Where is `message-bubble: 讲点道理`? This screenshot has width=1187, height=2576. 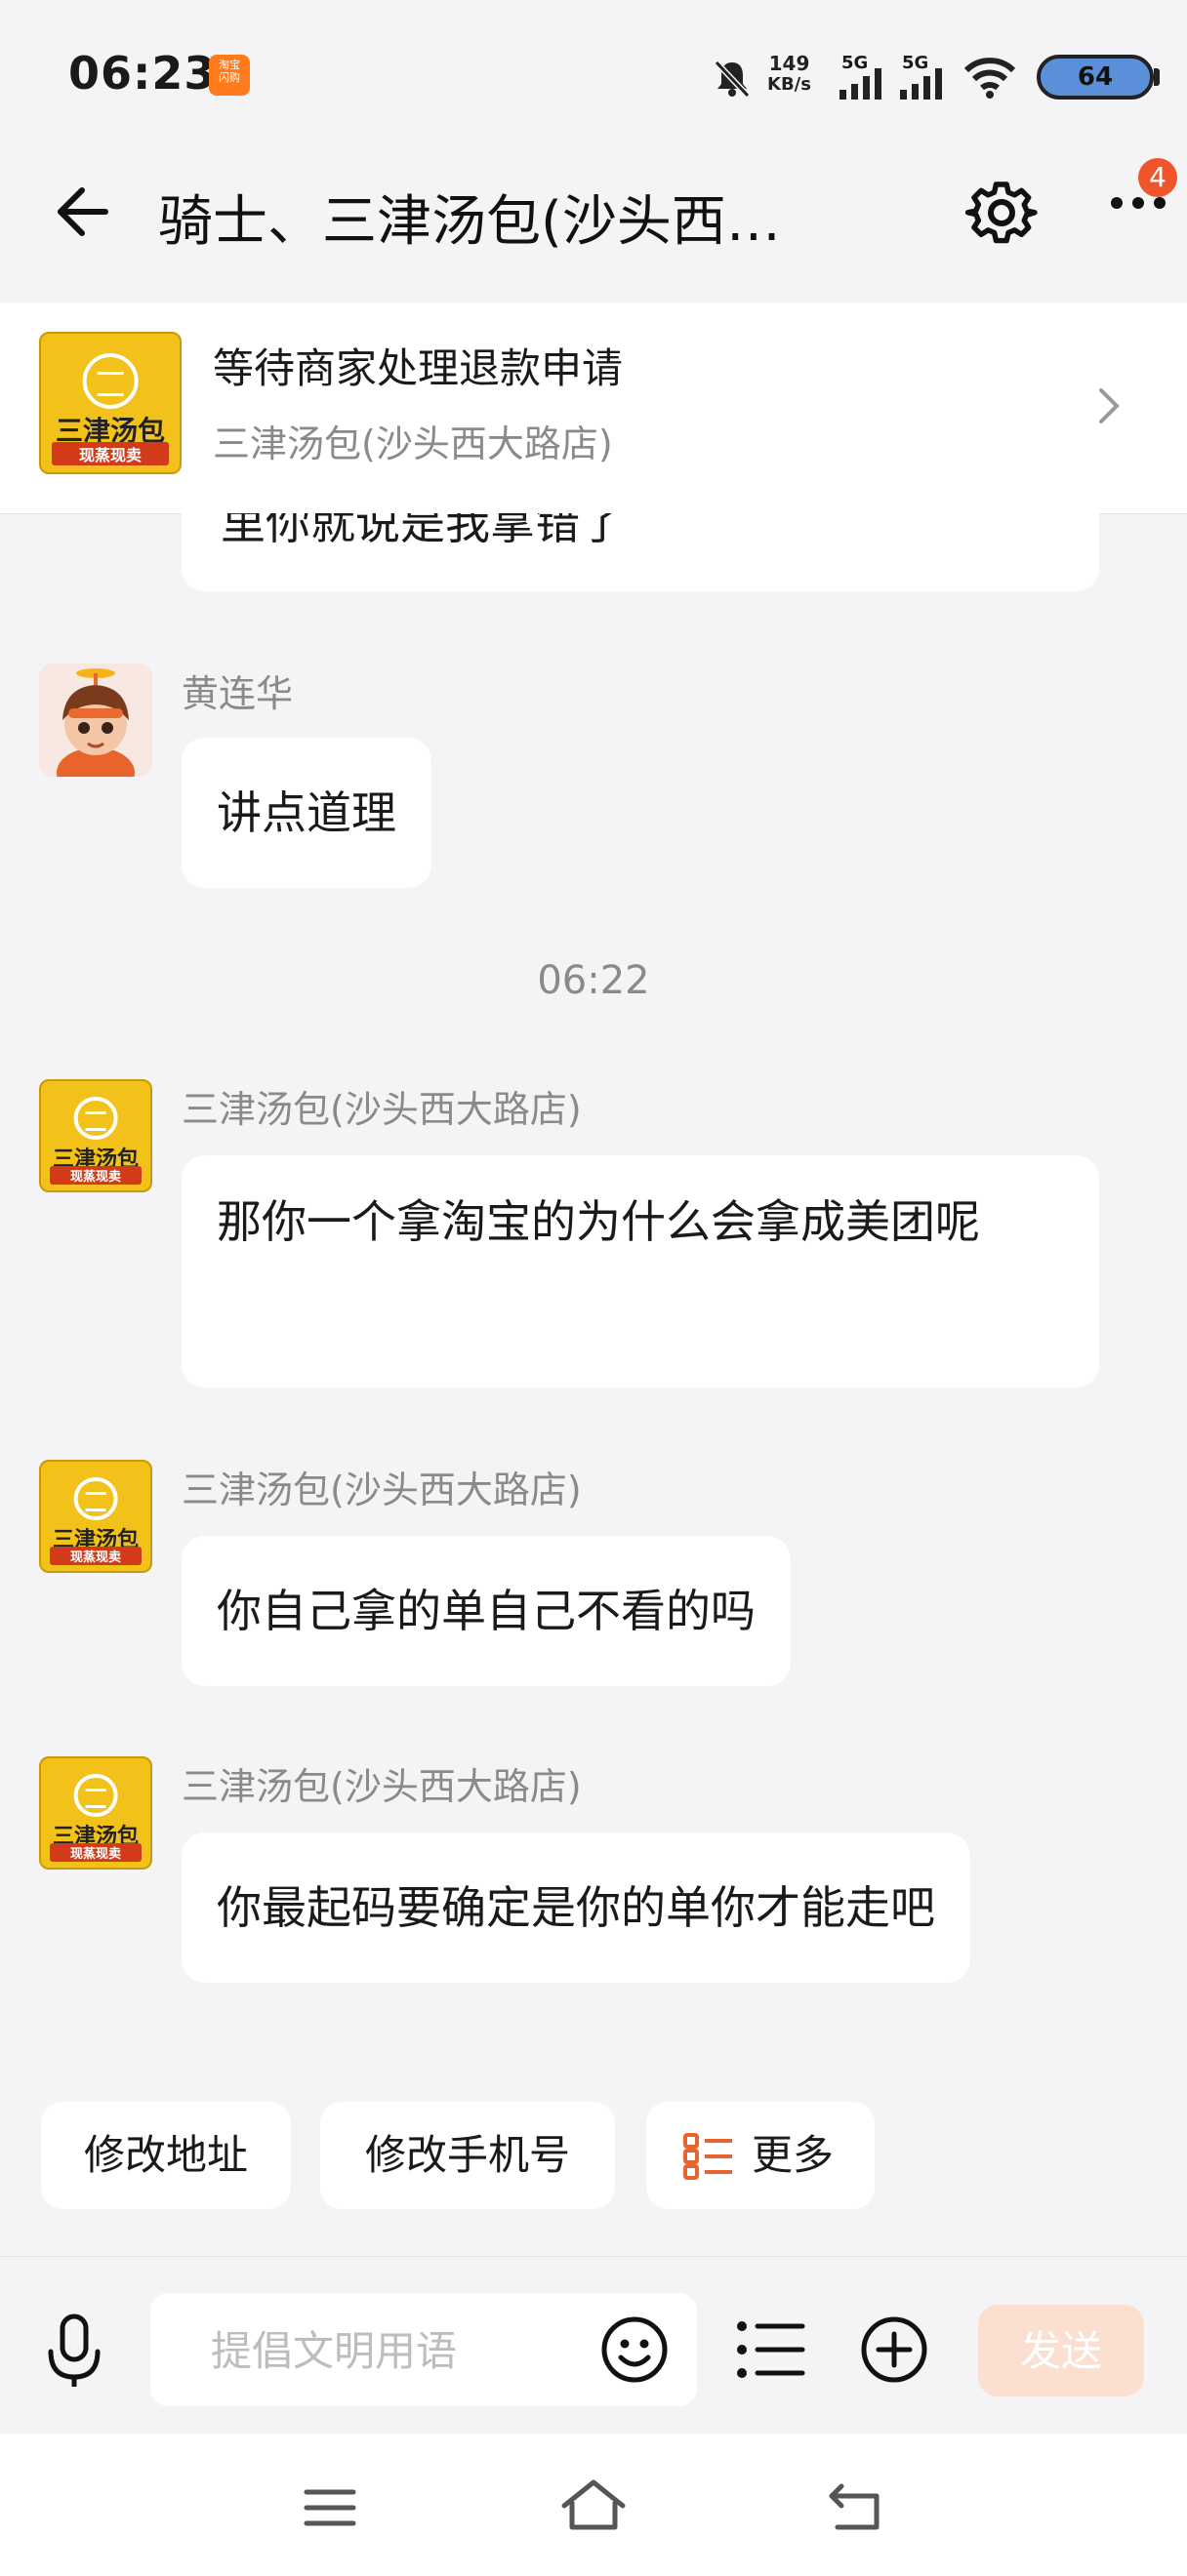 message-bubble: 讲点道理 is located at coordinates (306, 813).